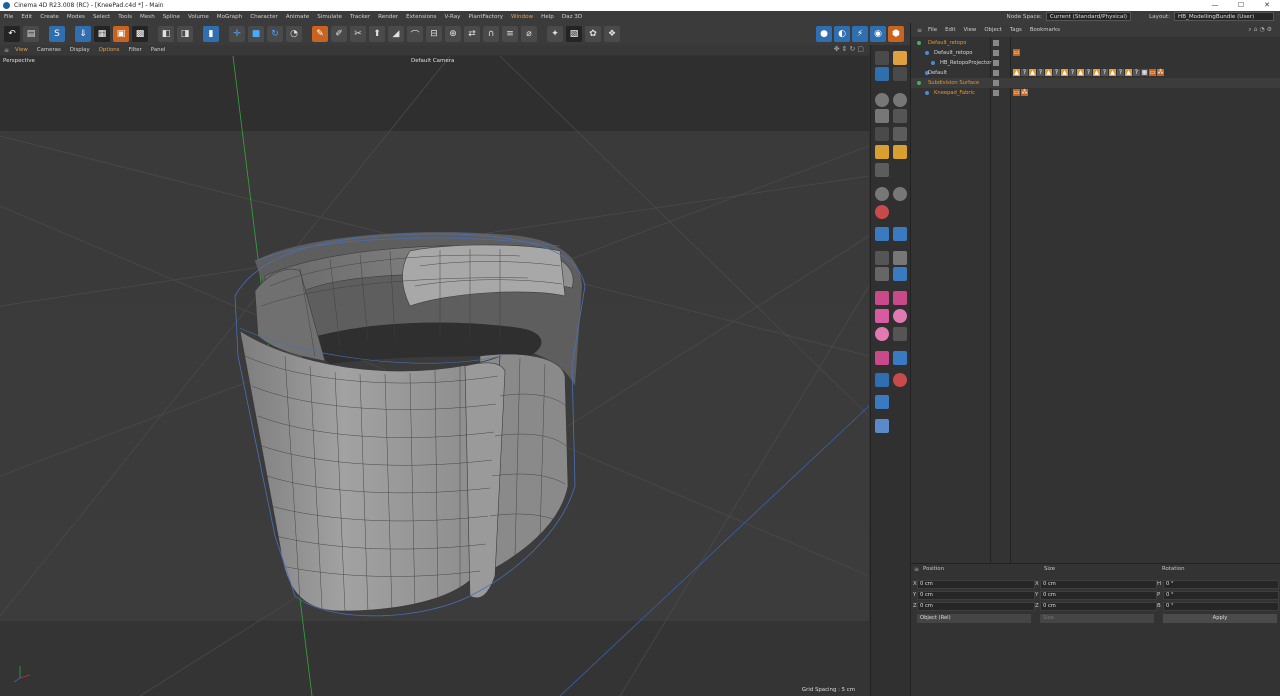  What do you see at coordinates (900, 194) in the screenshot?
I see `deformer-2-icon` at bounding box center [900, 194].